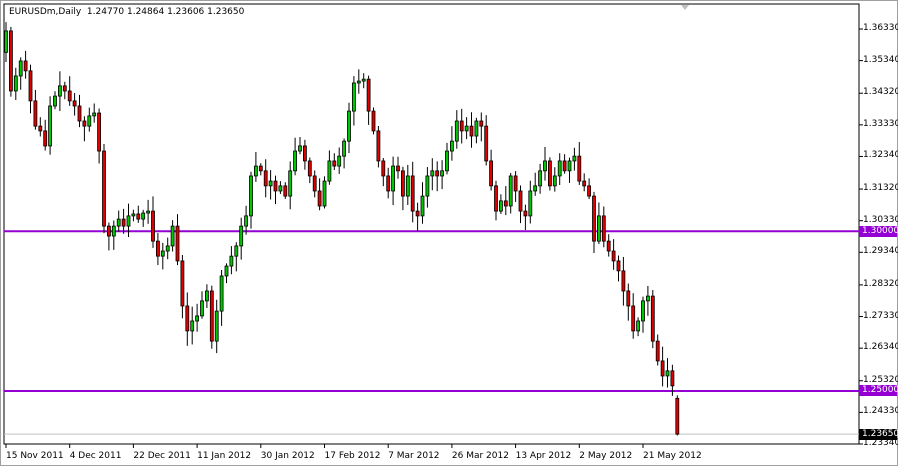  I want to click on y-tick-label: 1.31320, so click(880, 188).